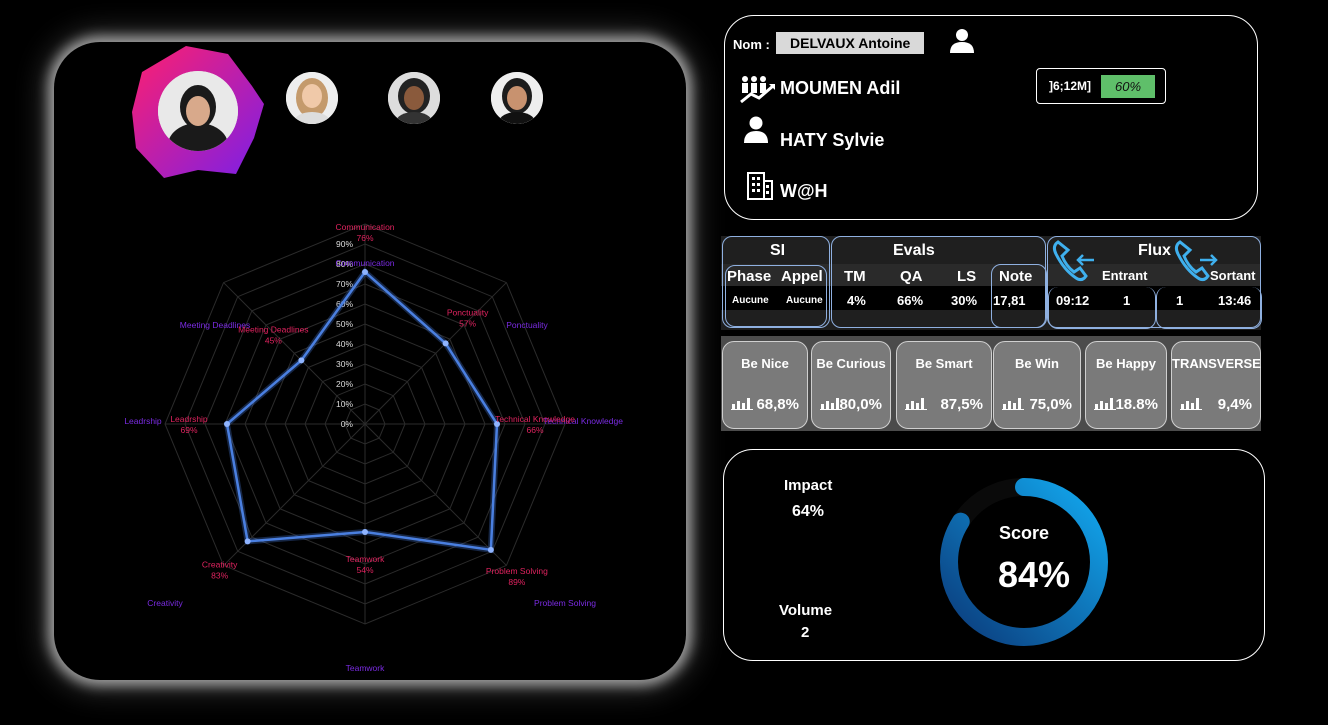 This screenshot has height=725, width=1328. I want to click on value-card-title: Be Happy, so click(1126, 363).